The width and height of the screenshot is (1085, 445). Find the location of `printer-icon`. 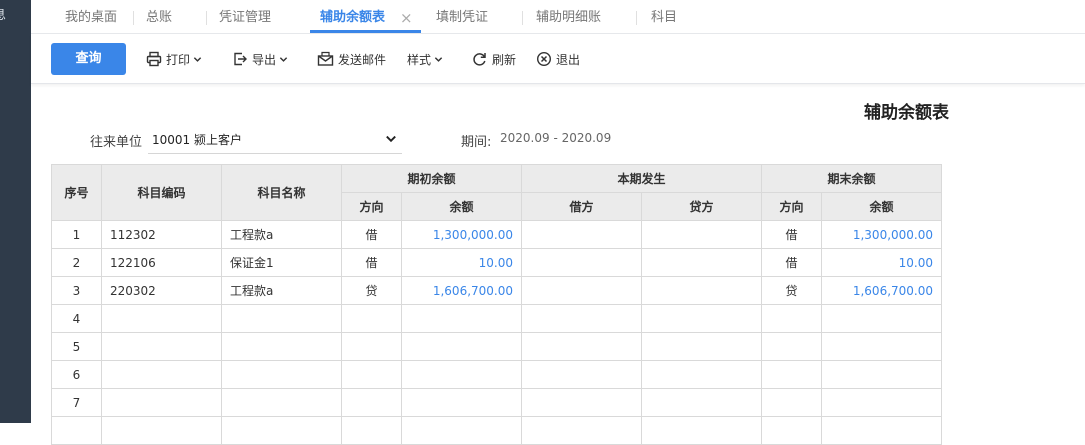

printer-icon is located at coordinates (154, 59).